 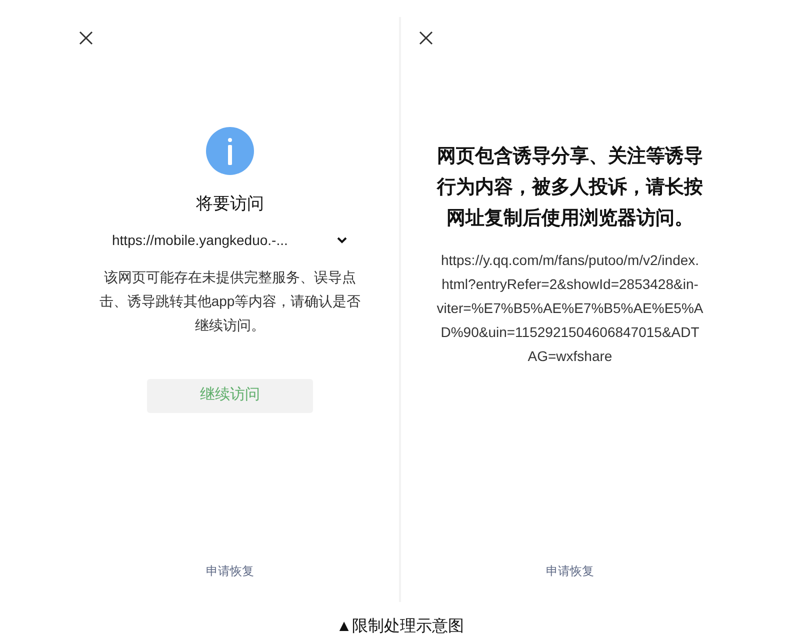 I want to click on info-icon, so click(x=230, y=151).